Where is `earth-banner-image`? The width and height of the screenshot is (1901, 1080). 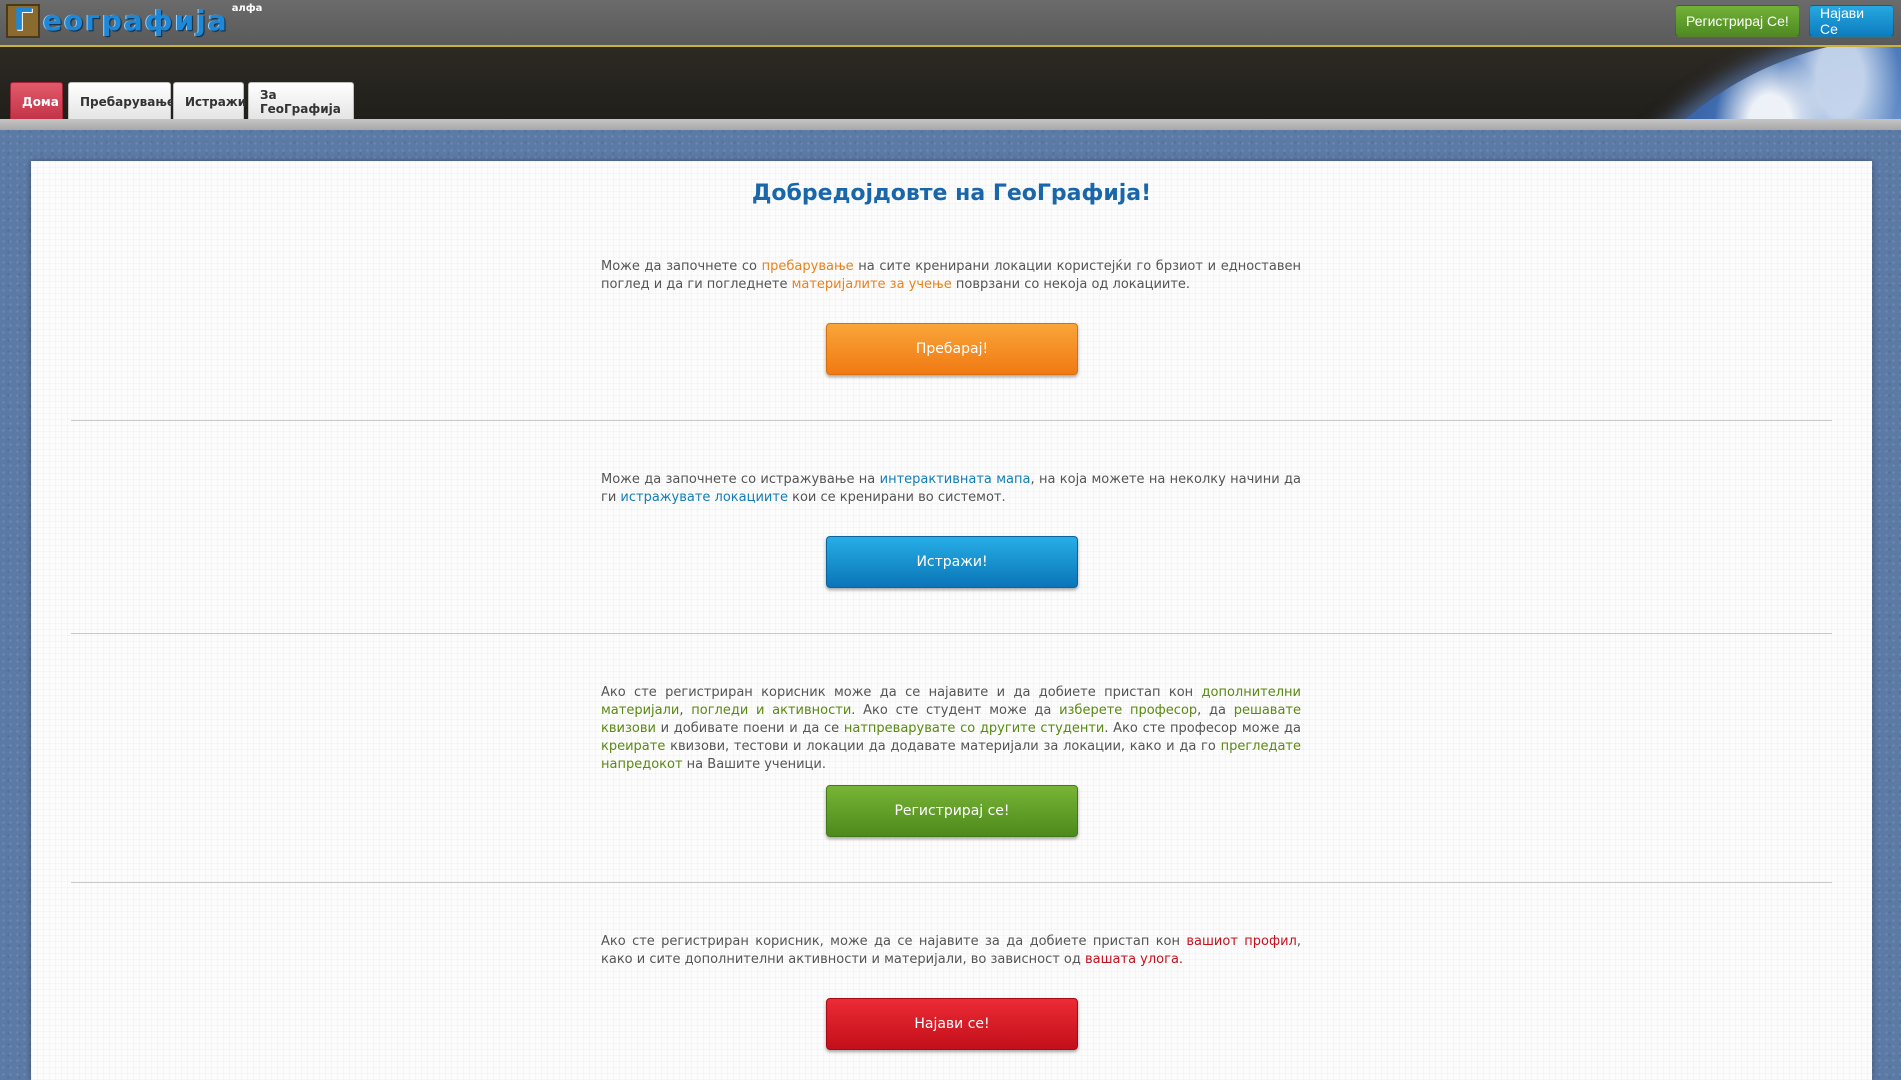 earth-banner-image is located at coordinates (1710, 83).